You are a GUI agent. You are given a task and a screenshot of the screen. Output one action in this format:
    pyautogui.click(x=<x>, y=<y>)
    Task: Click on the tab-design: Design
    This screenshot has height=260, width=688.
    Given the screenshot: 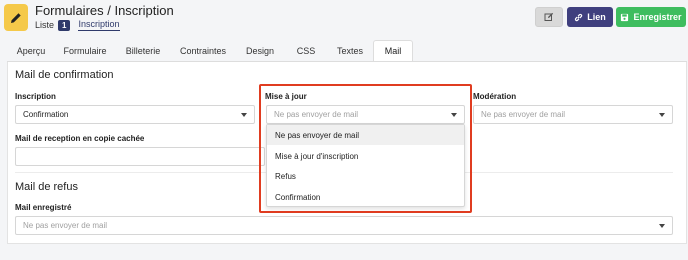 What is the action you would take?
    pyautogui.click(x=260, y=50)
    